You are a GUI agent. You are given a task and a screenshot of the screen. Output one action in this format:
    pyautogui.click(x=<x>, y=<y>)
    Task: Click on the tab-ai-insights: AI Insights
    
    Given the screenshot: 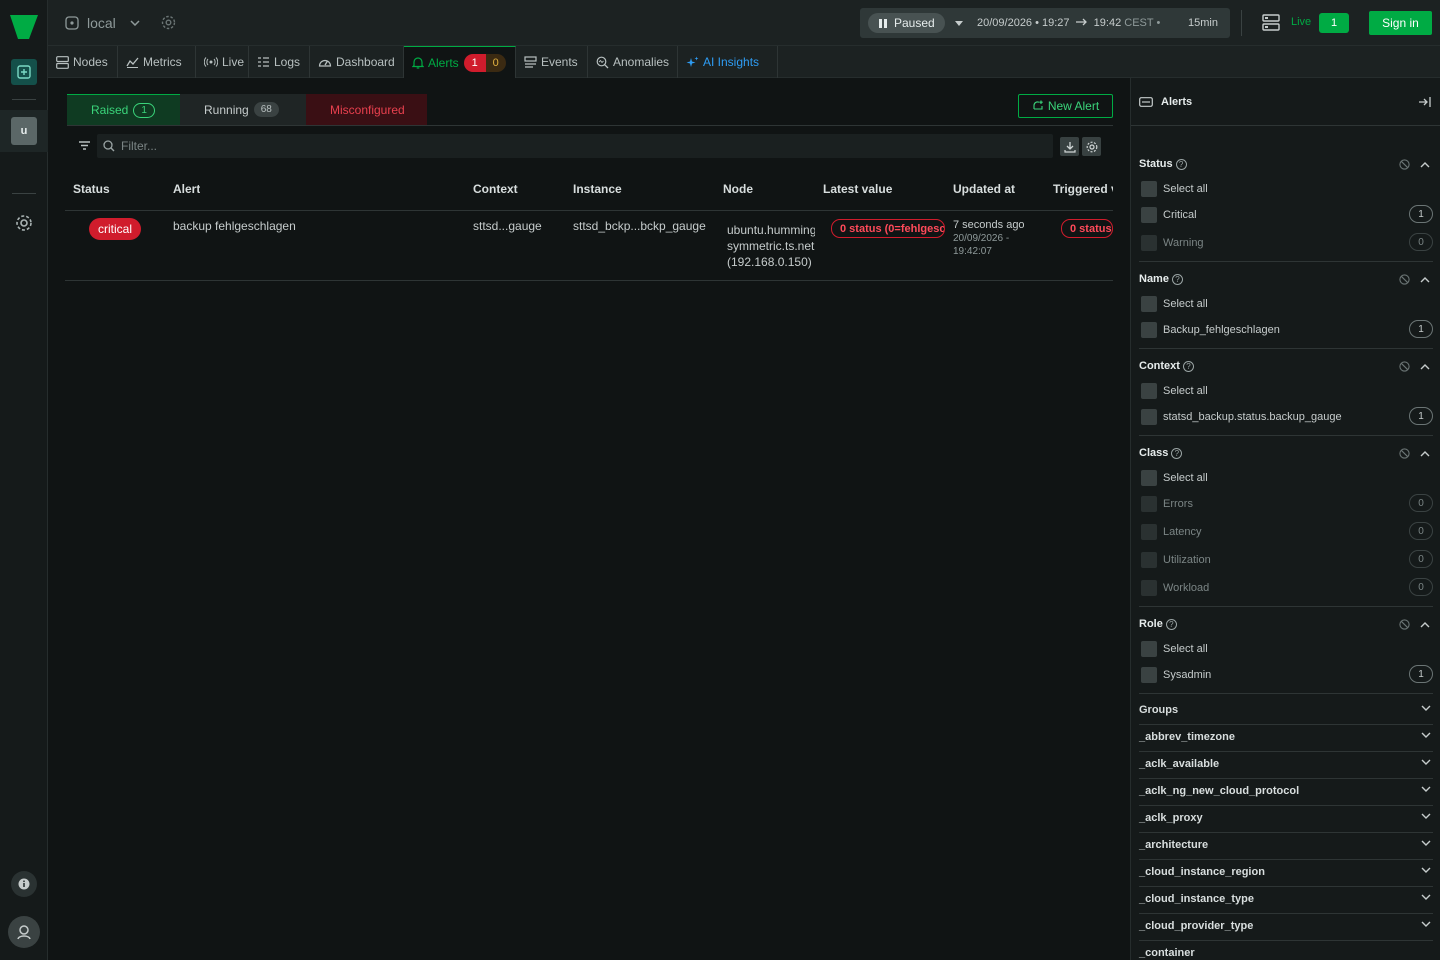 What is the action you would take?
    pyautogui.click(x=728, y=62)
    